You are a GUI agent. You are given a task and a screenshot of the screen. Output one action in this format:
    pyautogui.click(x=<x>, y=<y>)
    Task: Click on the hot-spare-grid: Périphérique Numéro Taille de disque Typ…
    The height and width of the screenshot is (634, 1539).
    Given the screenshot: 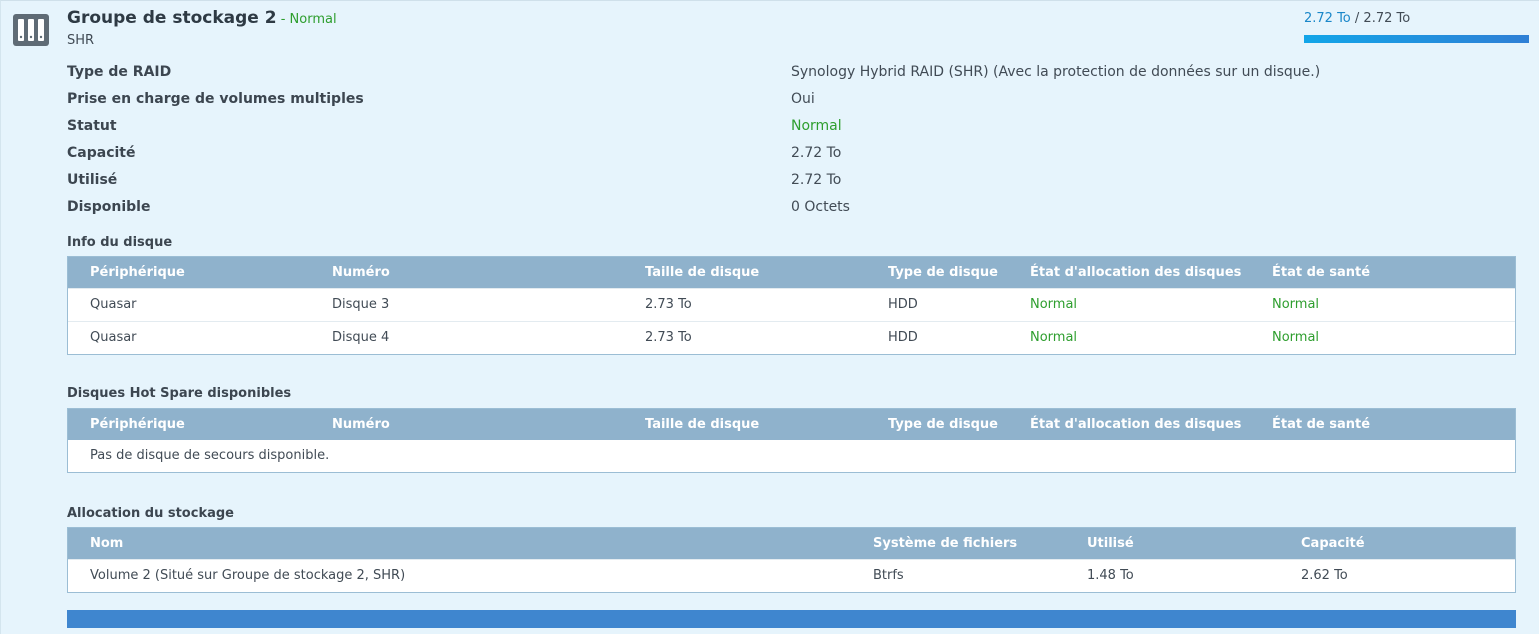 What is the action you would take?
    pyautogui.click(x=791, y=440)
    